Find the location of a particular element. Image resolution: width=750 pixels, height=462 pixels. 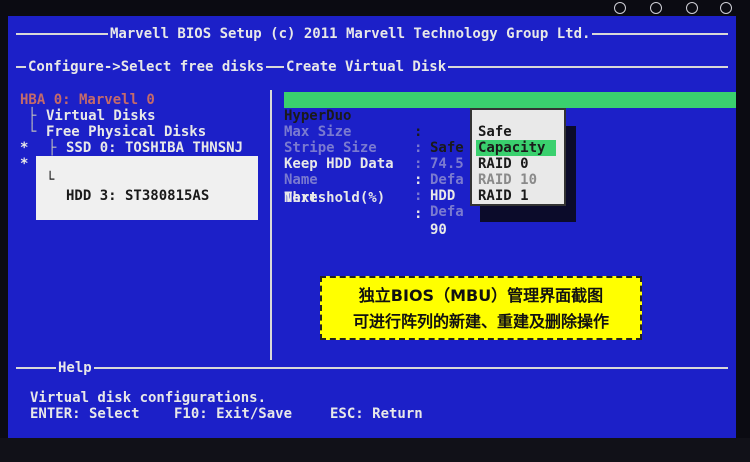

setting-value: 74.5 is located at coordinates (447, 164).